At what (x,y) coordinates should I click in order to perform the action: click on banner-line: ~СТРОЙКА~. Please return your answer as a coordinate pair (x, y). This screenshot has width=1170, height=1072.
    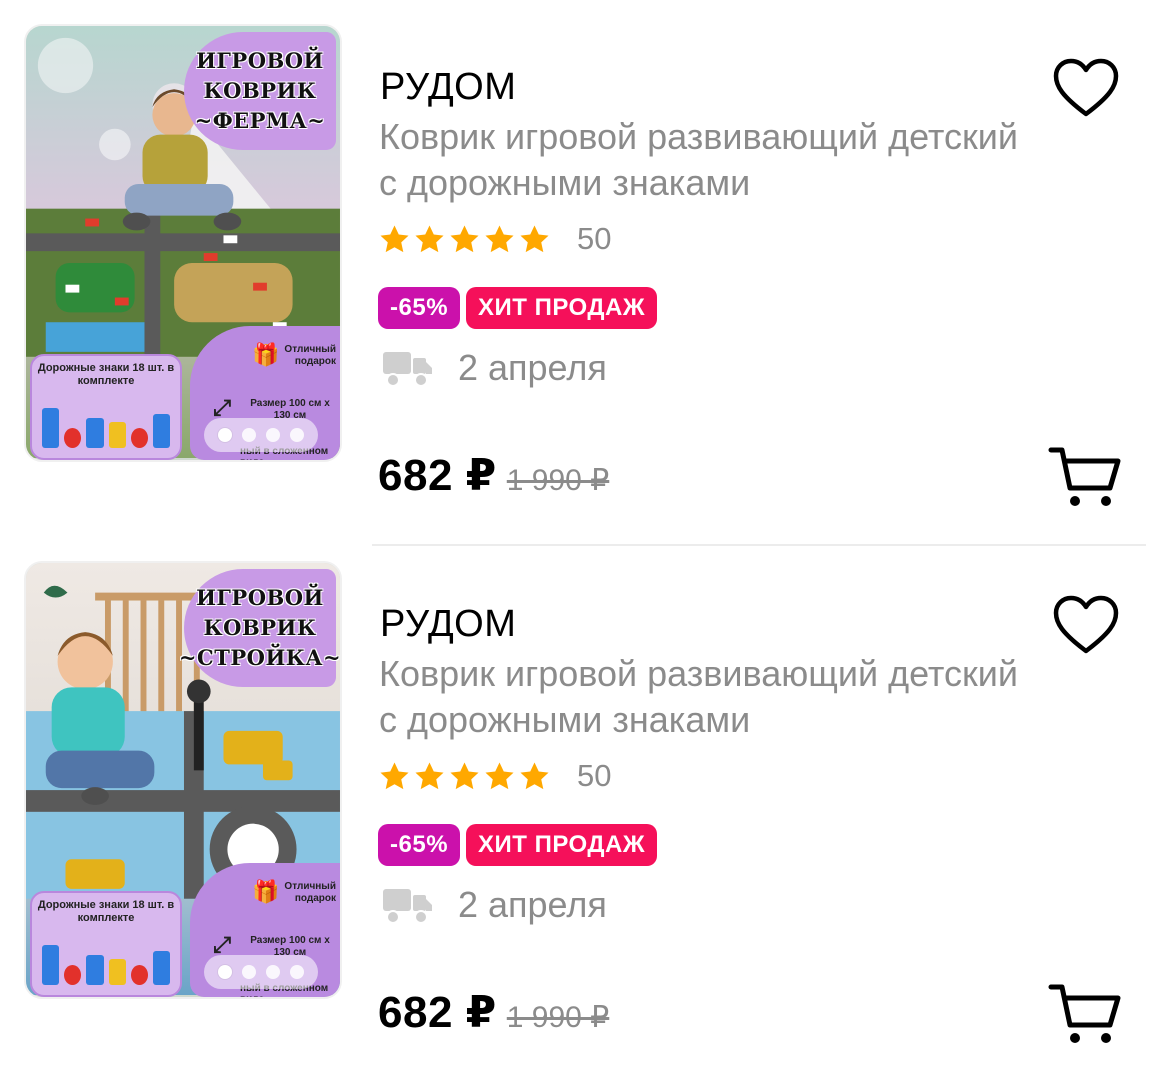
    Looking at the image, I should click on (260, 657).